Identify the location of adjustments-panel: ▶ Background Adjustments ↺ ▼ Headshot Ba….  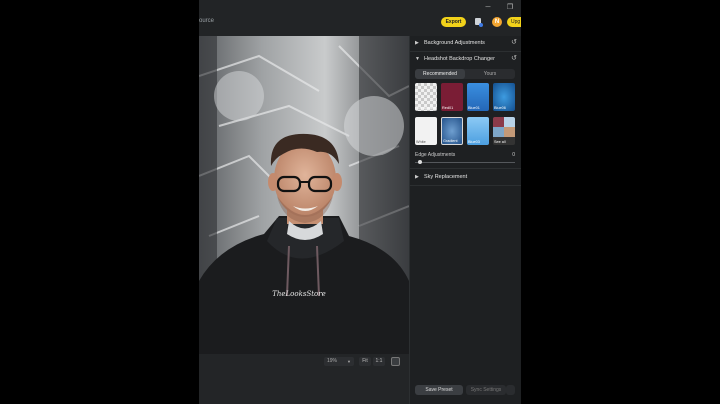
(465, 220).